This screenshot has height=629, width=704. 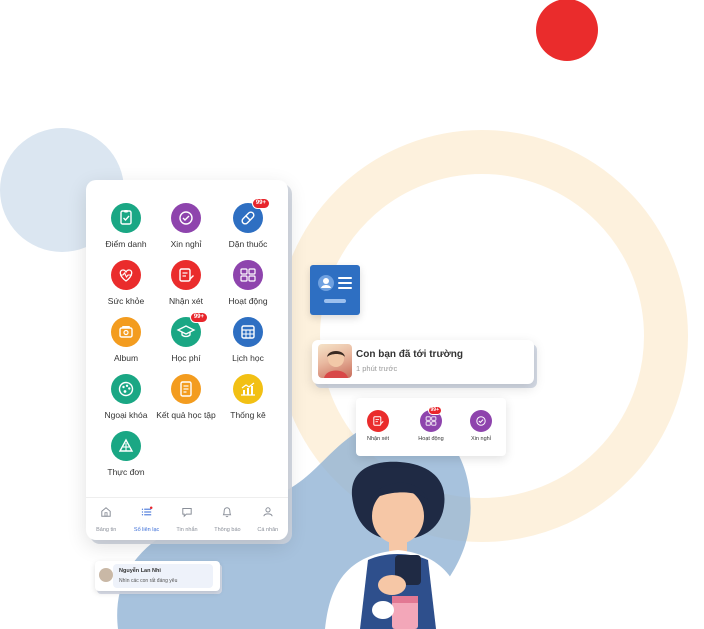 I want to click on pill-icon: 99+, so click(x=251, y=215).